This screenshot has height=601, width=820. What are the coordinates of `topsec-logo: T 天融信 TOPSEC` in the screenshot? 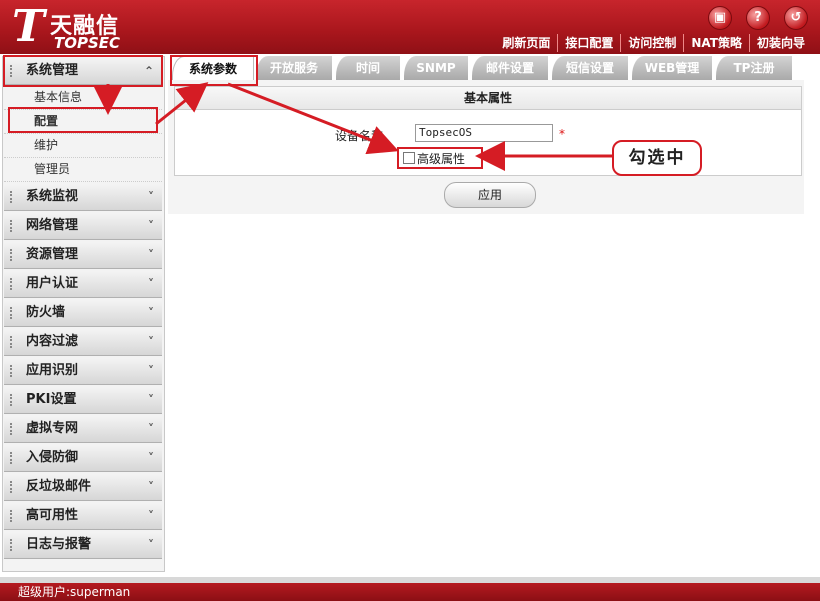 It's located at (90, 27).